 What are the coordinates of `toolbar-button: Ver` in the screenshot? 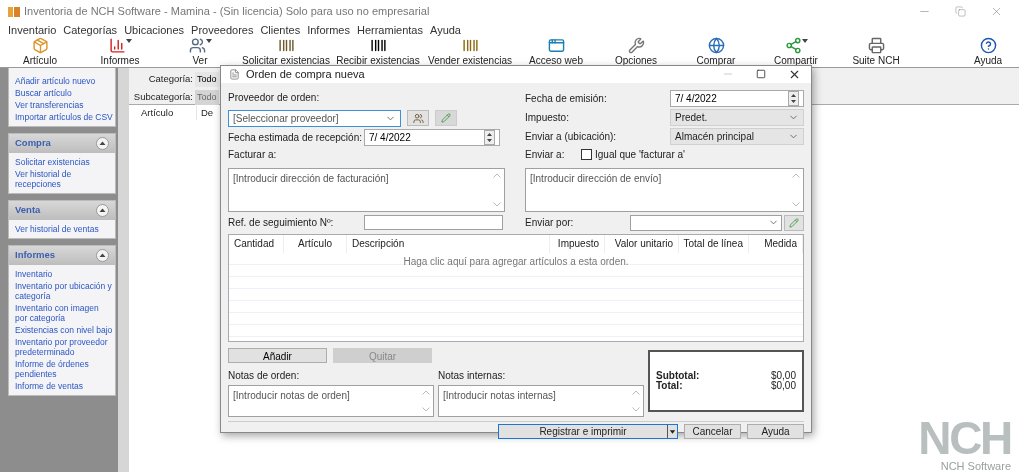 It's located at (200, 52).